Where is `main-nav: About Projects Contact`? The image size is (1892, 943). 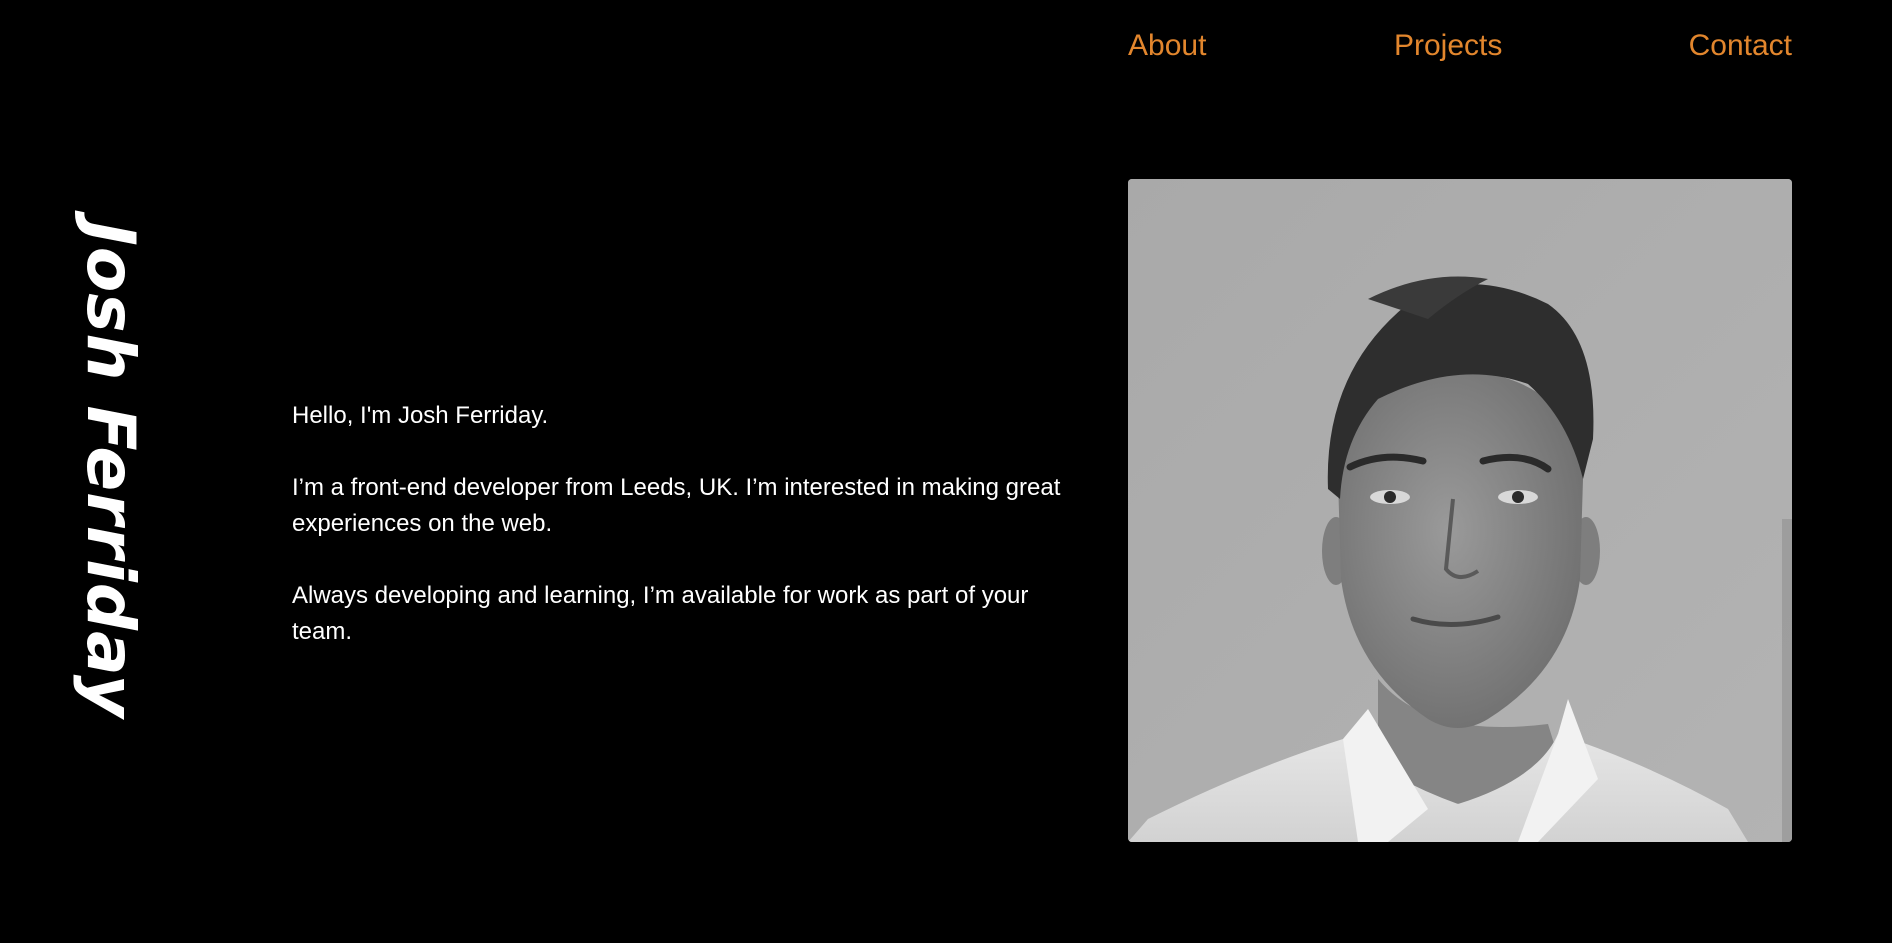 main-nav: About Projects Contact is located at coordinates (1460, 46).